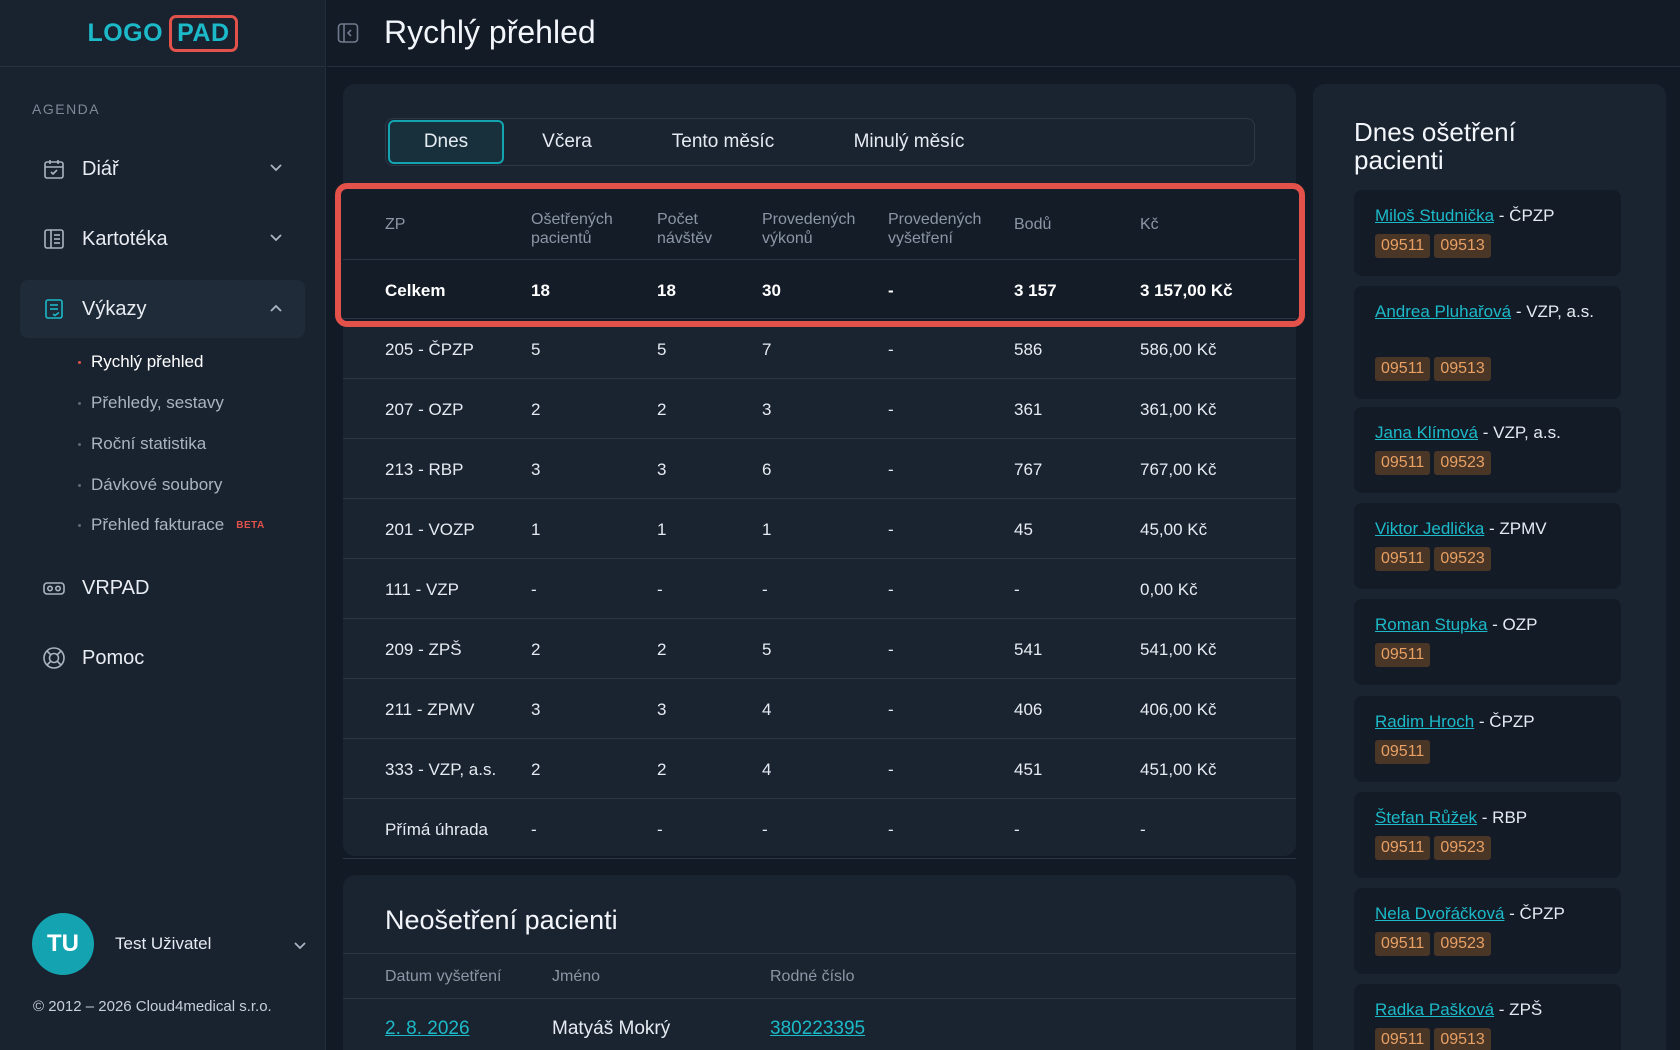 The image size is (1680, 1050). What do you see at coordinates (1462, 1039) in the screenshot?
I see `procedure-code-badge: 09513` at bounding box center [1462, 1039].